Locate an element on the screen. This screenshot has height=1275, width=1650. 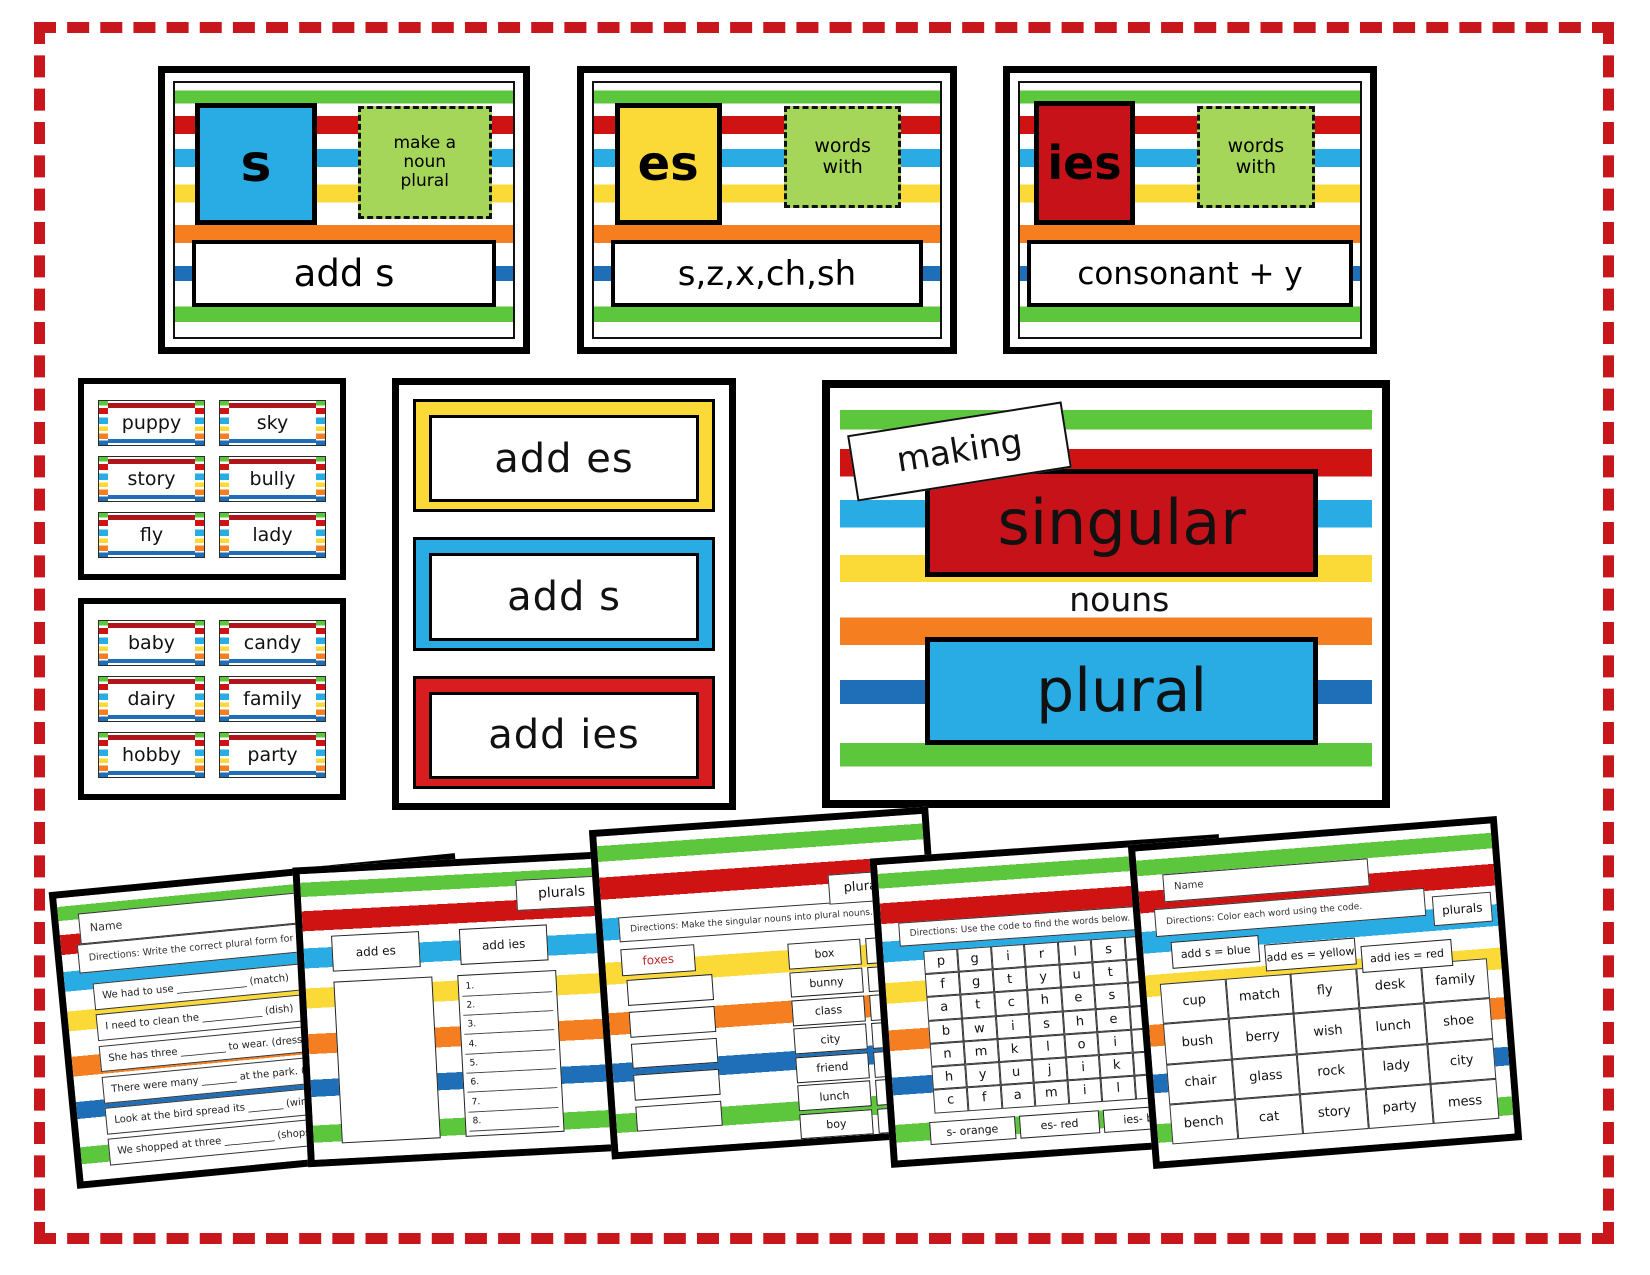
word-cell: chair is located at coordinates (1200, 1082).